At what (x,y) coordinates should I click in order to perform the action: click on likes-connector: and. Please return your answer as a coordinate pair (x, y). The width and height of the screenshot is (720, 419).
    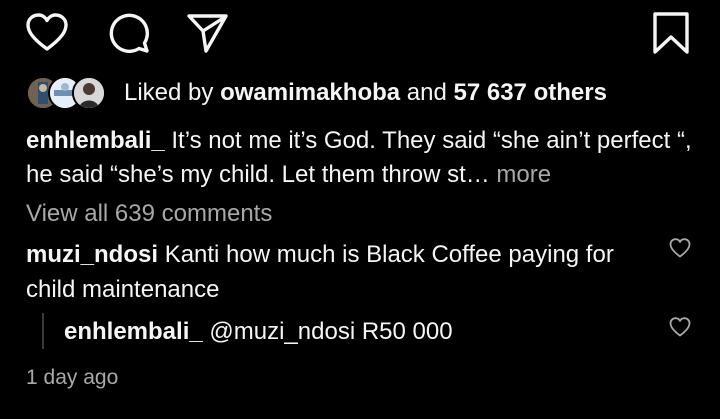
    Looking at the image, I should click on (426, 92).